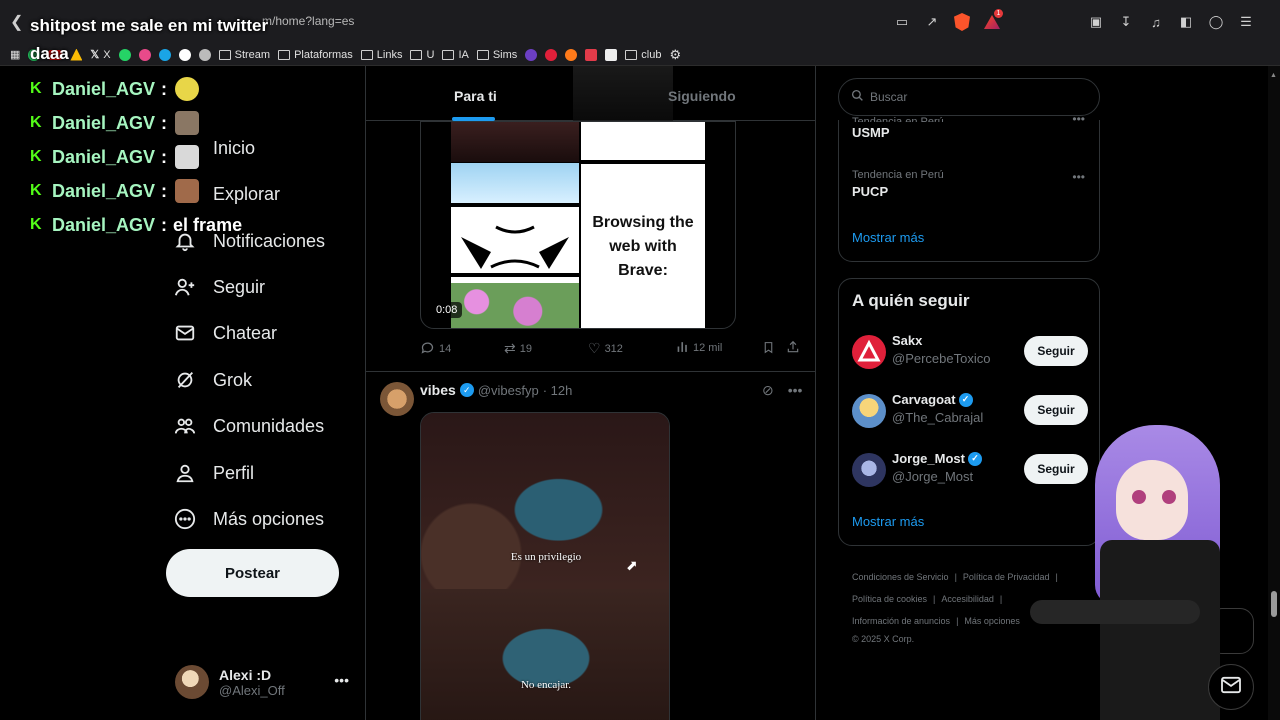 This screenshot has height=720, width=1280. Describe the element at coordinates (632, 565) in the screenshot. I see `mouse-cursor-icon: ⬈` at that location.